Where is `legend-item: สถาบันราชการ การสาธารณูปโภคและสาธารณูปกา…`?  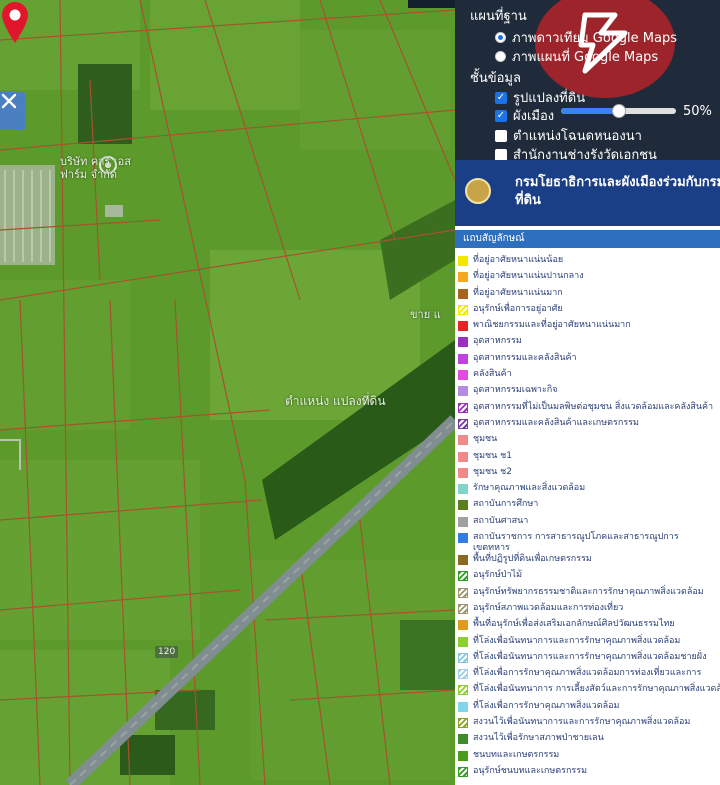
legend-item: สถาบันราชการ การสาธารณูปโภคและสาธารณูปกา… is located at coordinates (587, 543).